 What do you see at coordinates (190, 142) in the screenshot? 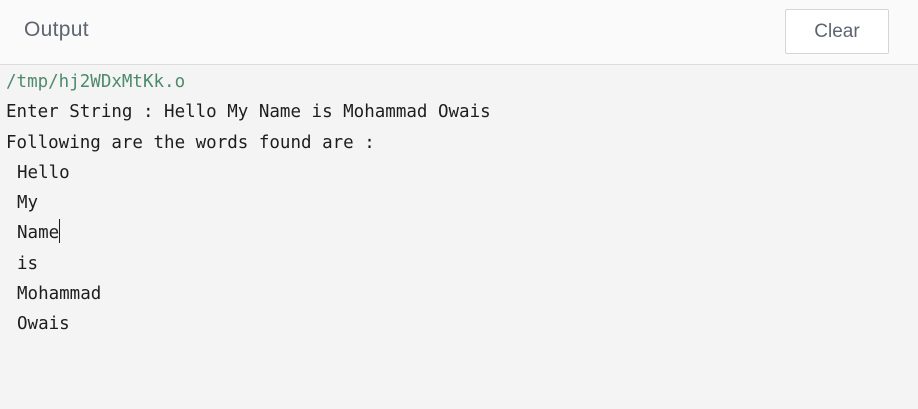
I see `result-heading: Following are the words found are :` at bounding box center [190, 142].